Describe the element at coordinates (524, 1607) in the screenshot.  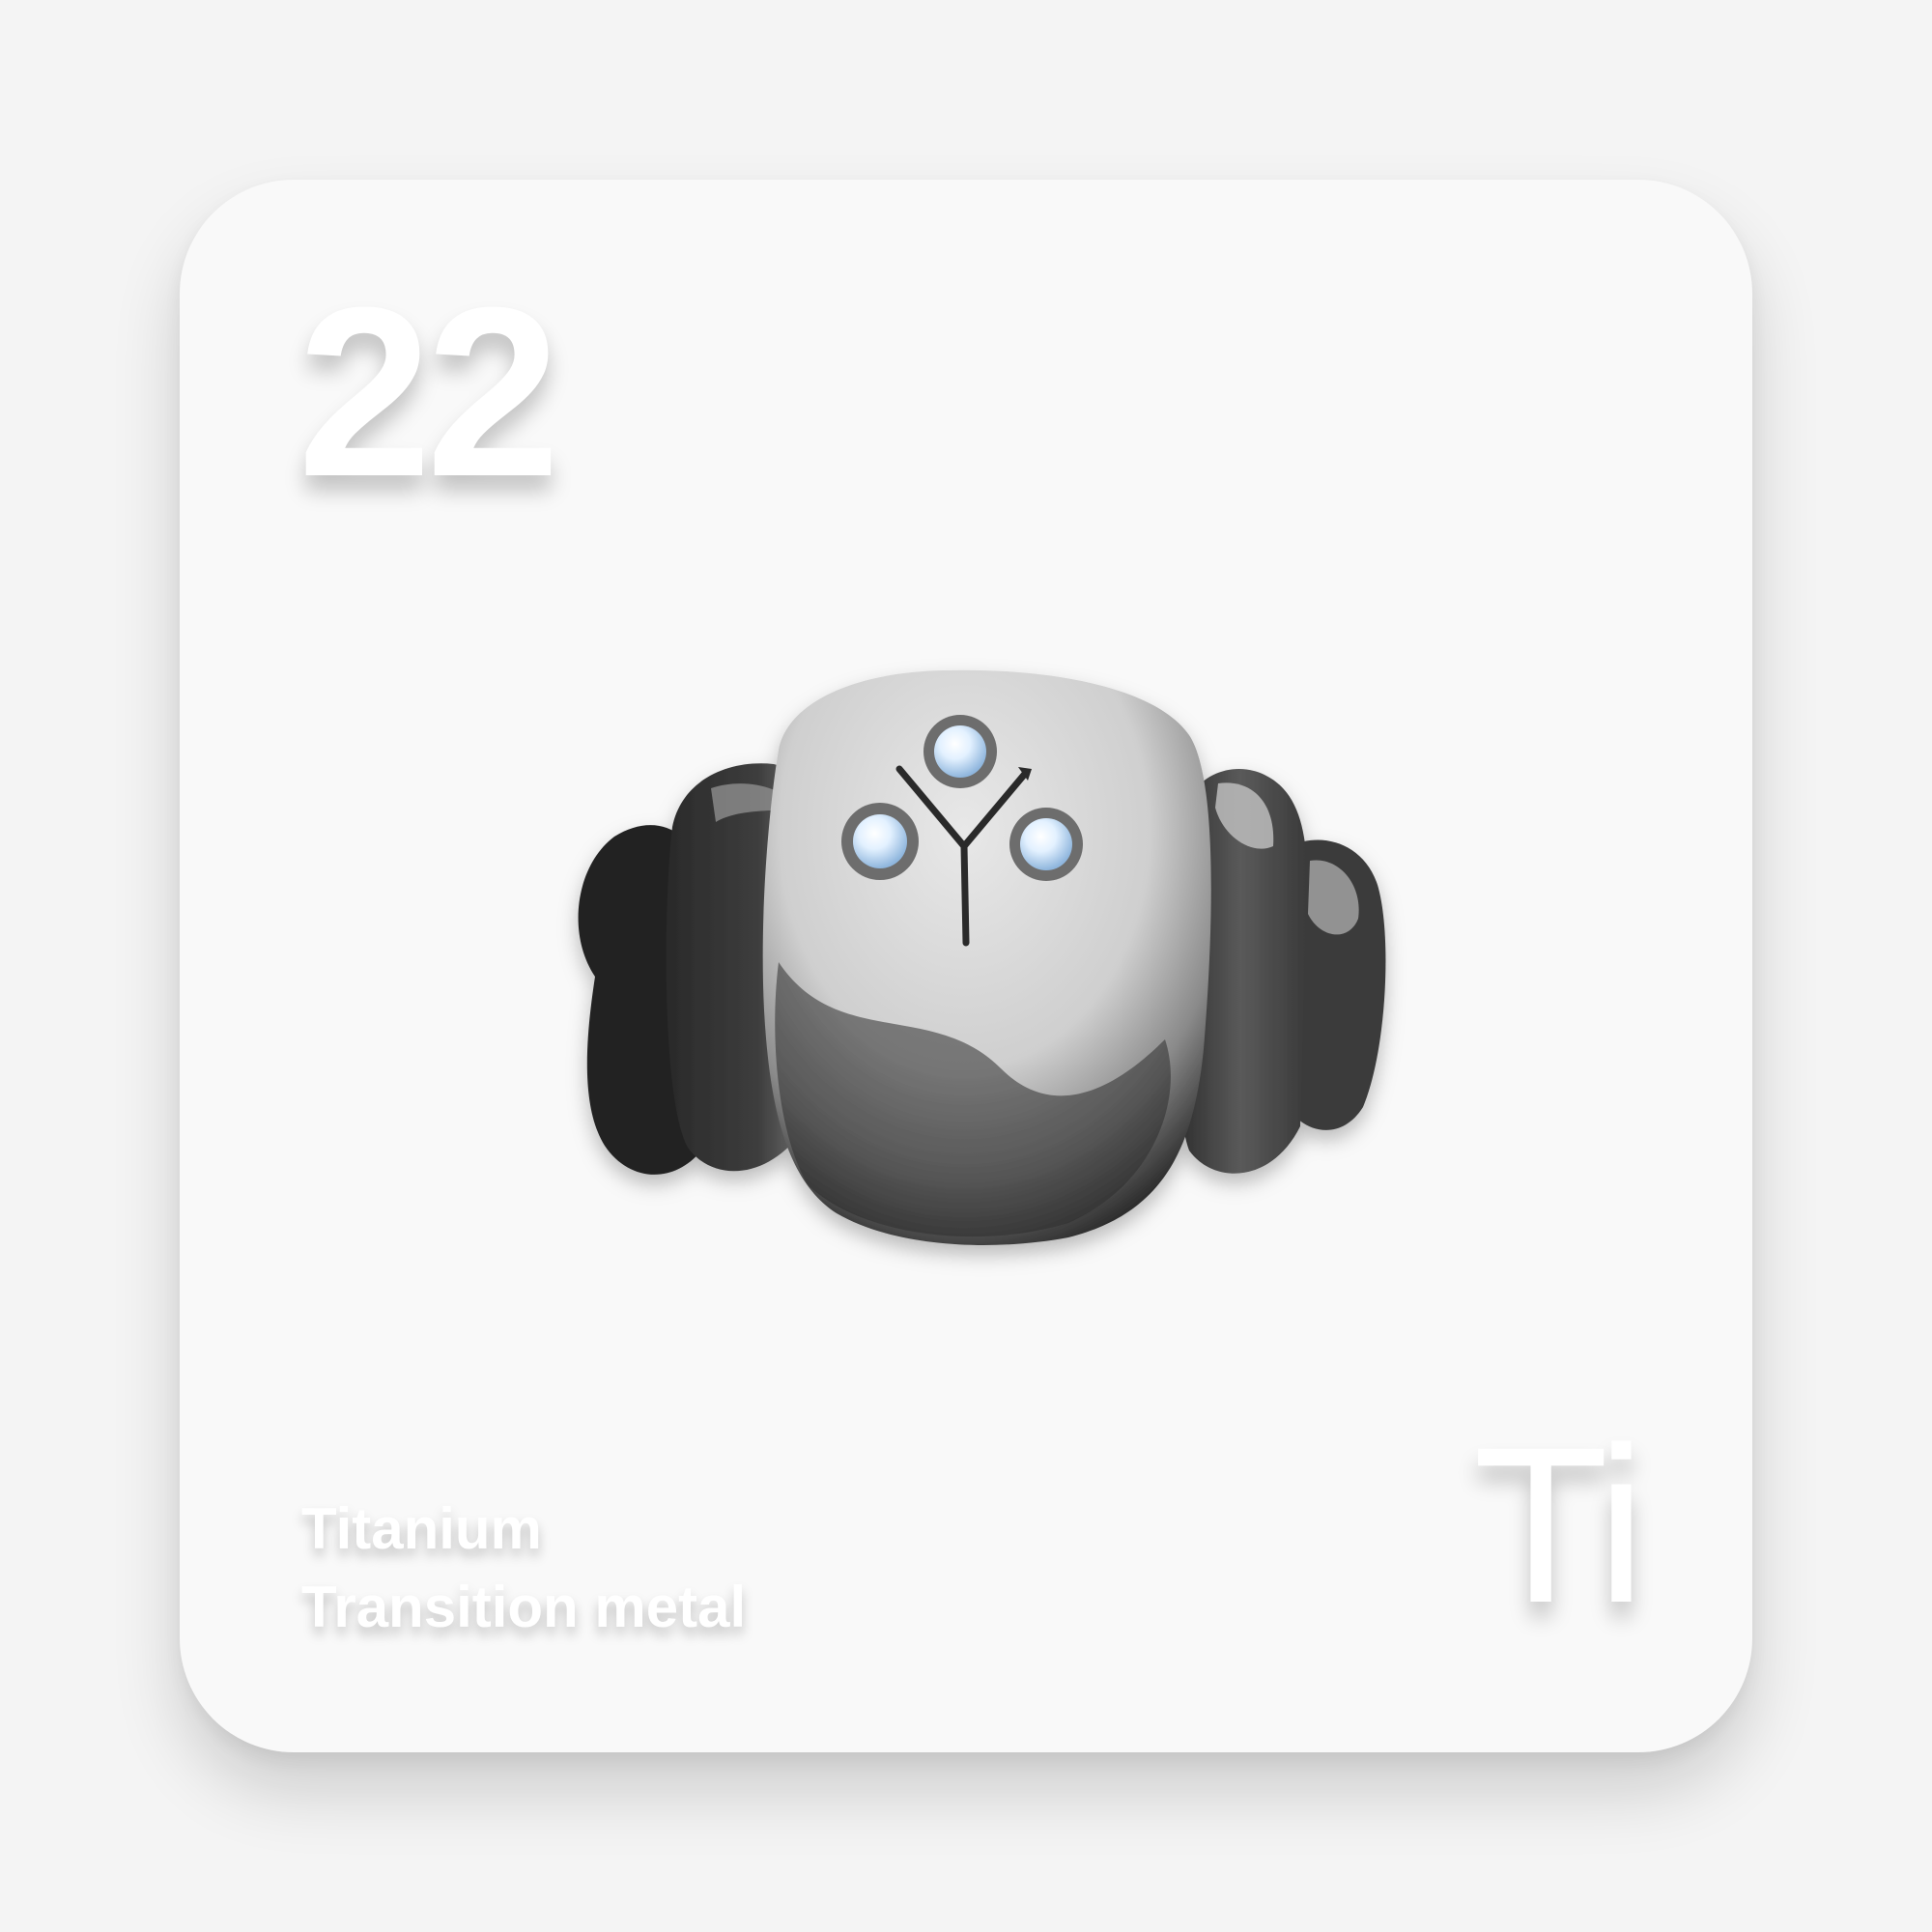
I see `element-category: Transition metal` at that location.